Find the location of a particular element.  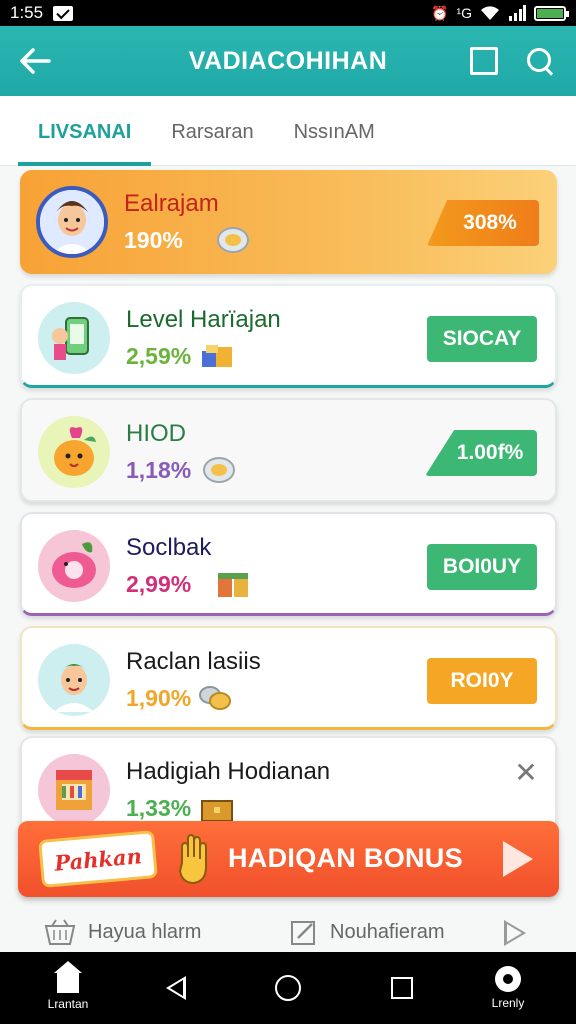

nav-right-button: Lrenly is located at coordinates (508, 988).